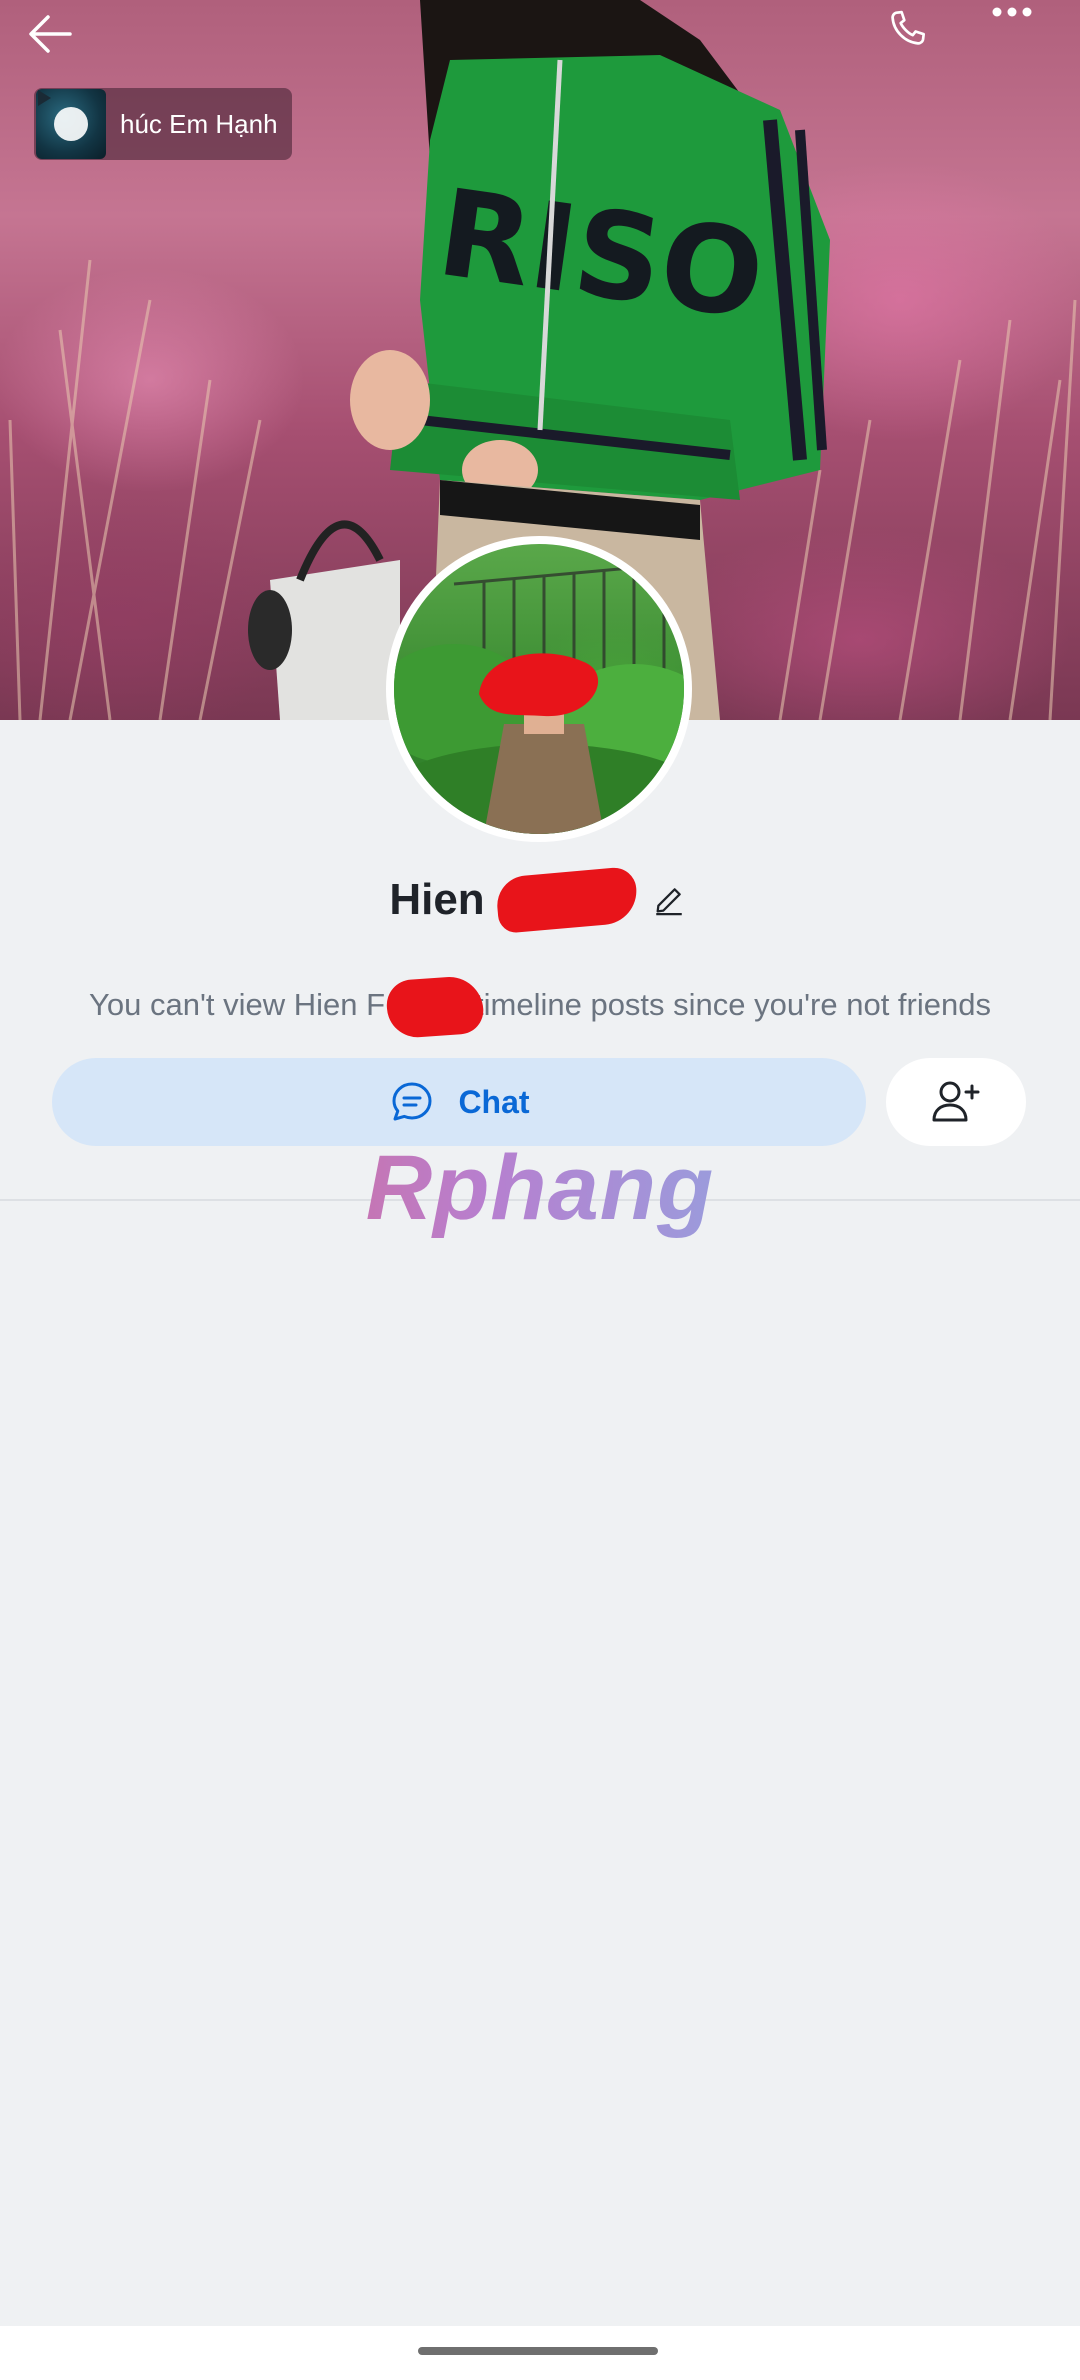 Image resolution: width=1080 pixels, height=2380 pixels. I want to click on add-friend-icon, so click(956, 1101).